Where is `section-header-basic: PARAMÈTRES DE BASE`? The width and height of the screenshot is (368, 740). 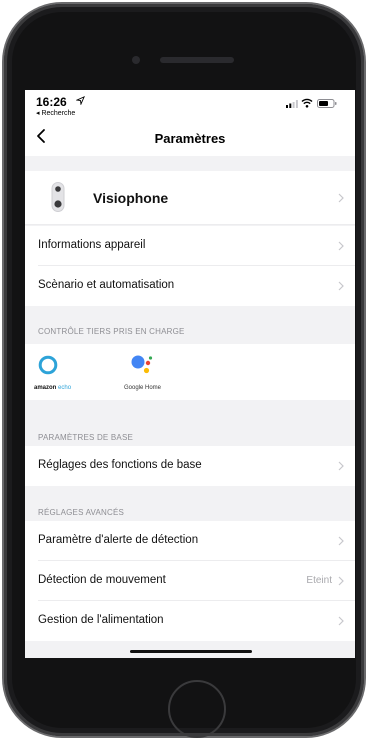
section-header-basic: PARAMÈTRES DE BASE is located at coordinates (86, 437).